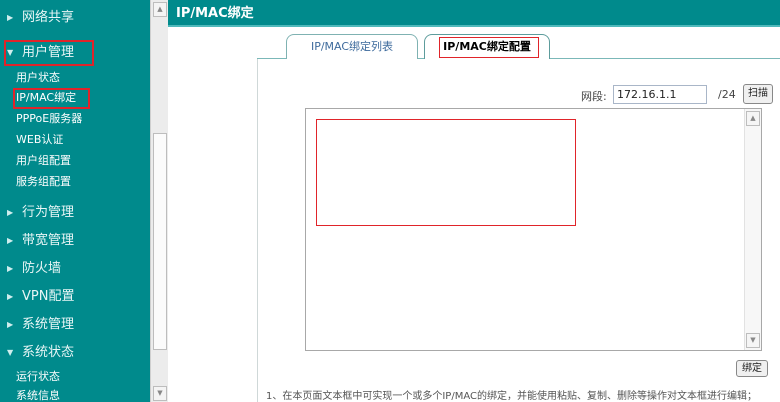  Describe the element at coordinates (474, 13) in the screenshot. I see `page-header: IP/MAC绑定` at that location.